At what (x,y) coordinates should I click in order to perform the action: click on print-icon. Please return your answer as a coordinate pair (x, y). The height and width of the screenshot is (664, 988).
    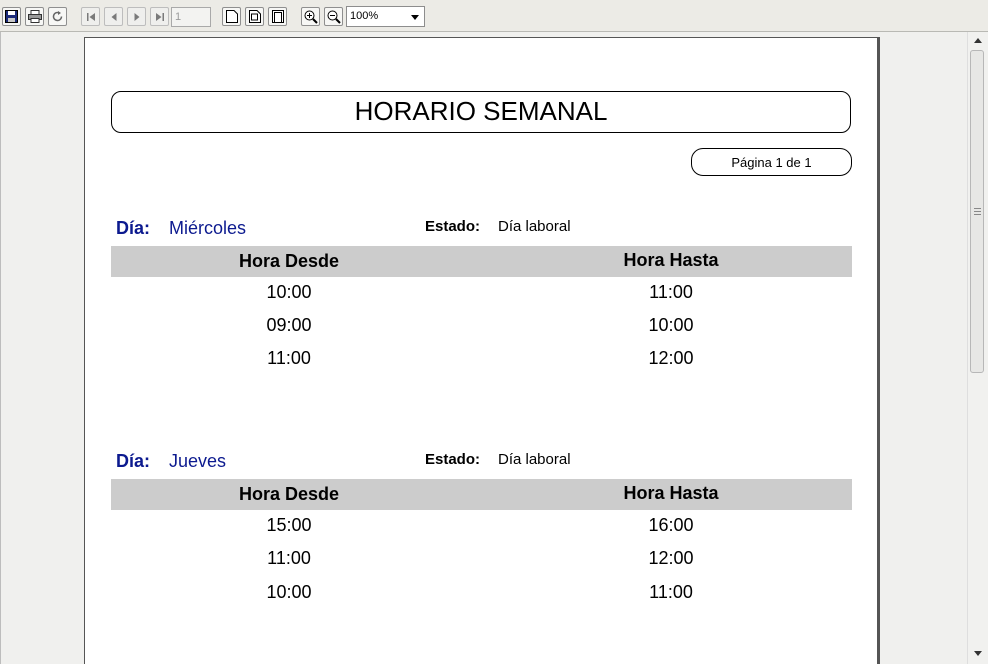
    Looking at the image, I should click on (34, 16).